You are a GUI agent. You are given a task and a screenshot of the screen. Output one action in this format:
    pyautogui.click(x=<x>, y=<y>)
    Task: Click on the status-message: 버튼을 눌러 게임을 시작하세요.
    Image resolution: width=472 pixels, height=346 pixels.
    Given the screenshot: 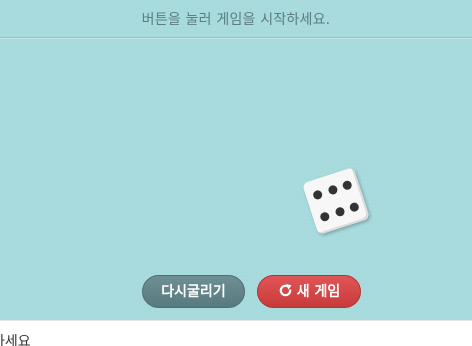 What is the action you would take?
    pyautogui.click(x=236, y=20)
    